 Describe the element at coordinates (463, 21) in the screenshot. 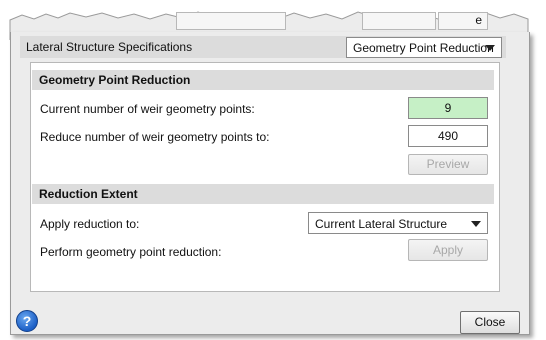

I see `partial-top-button-2: e` at that location.